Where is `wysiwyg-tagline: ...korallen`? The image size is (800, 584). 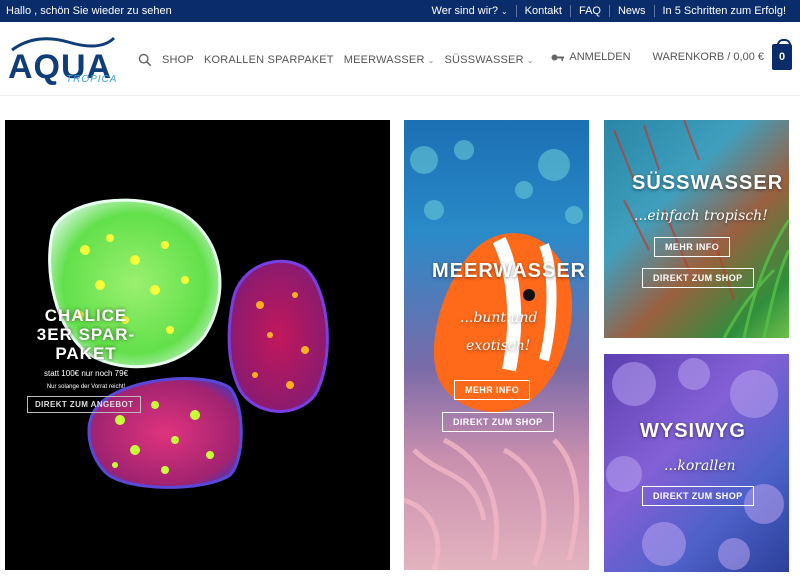 wysiwyg-tagline: ...korallen is located at coordinates (700, 466).